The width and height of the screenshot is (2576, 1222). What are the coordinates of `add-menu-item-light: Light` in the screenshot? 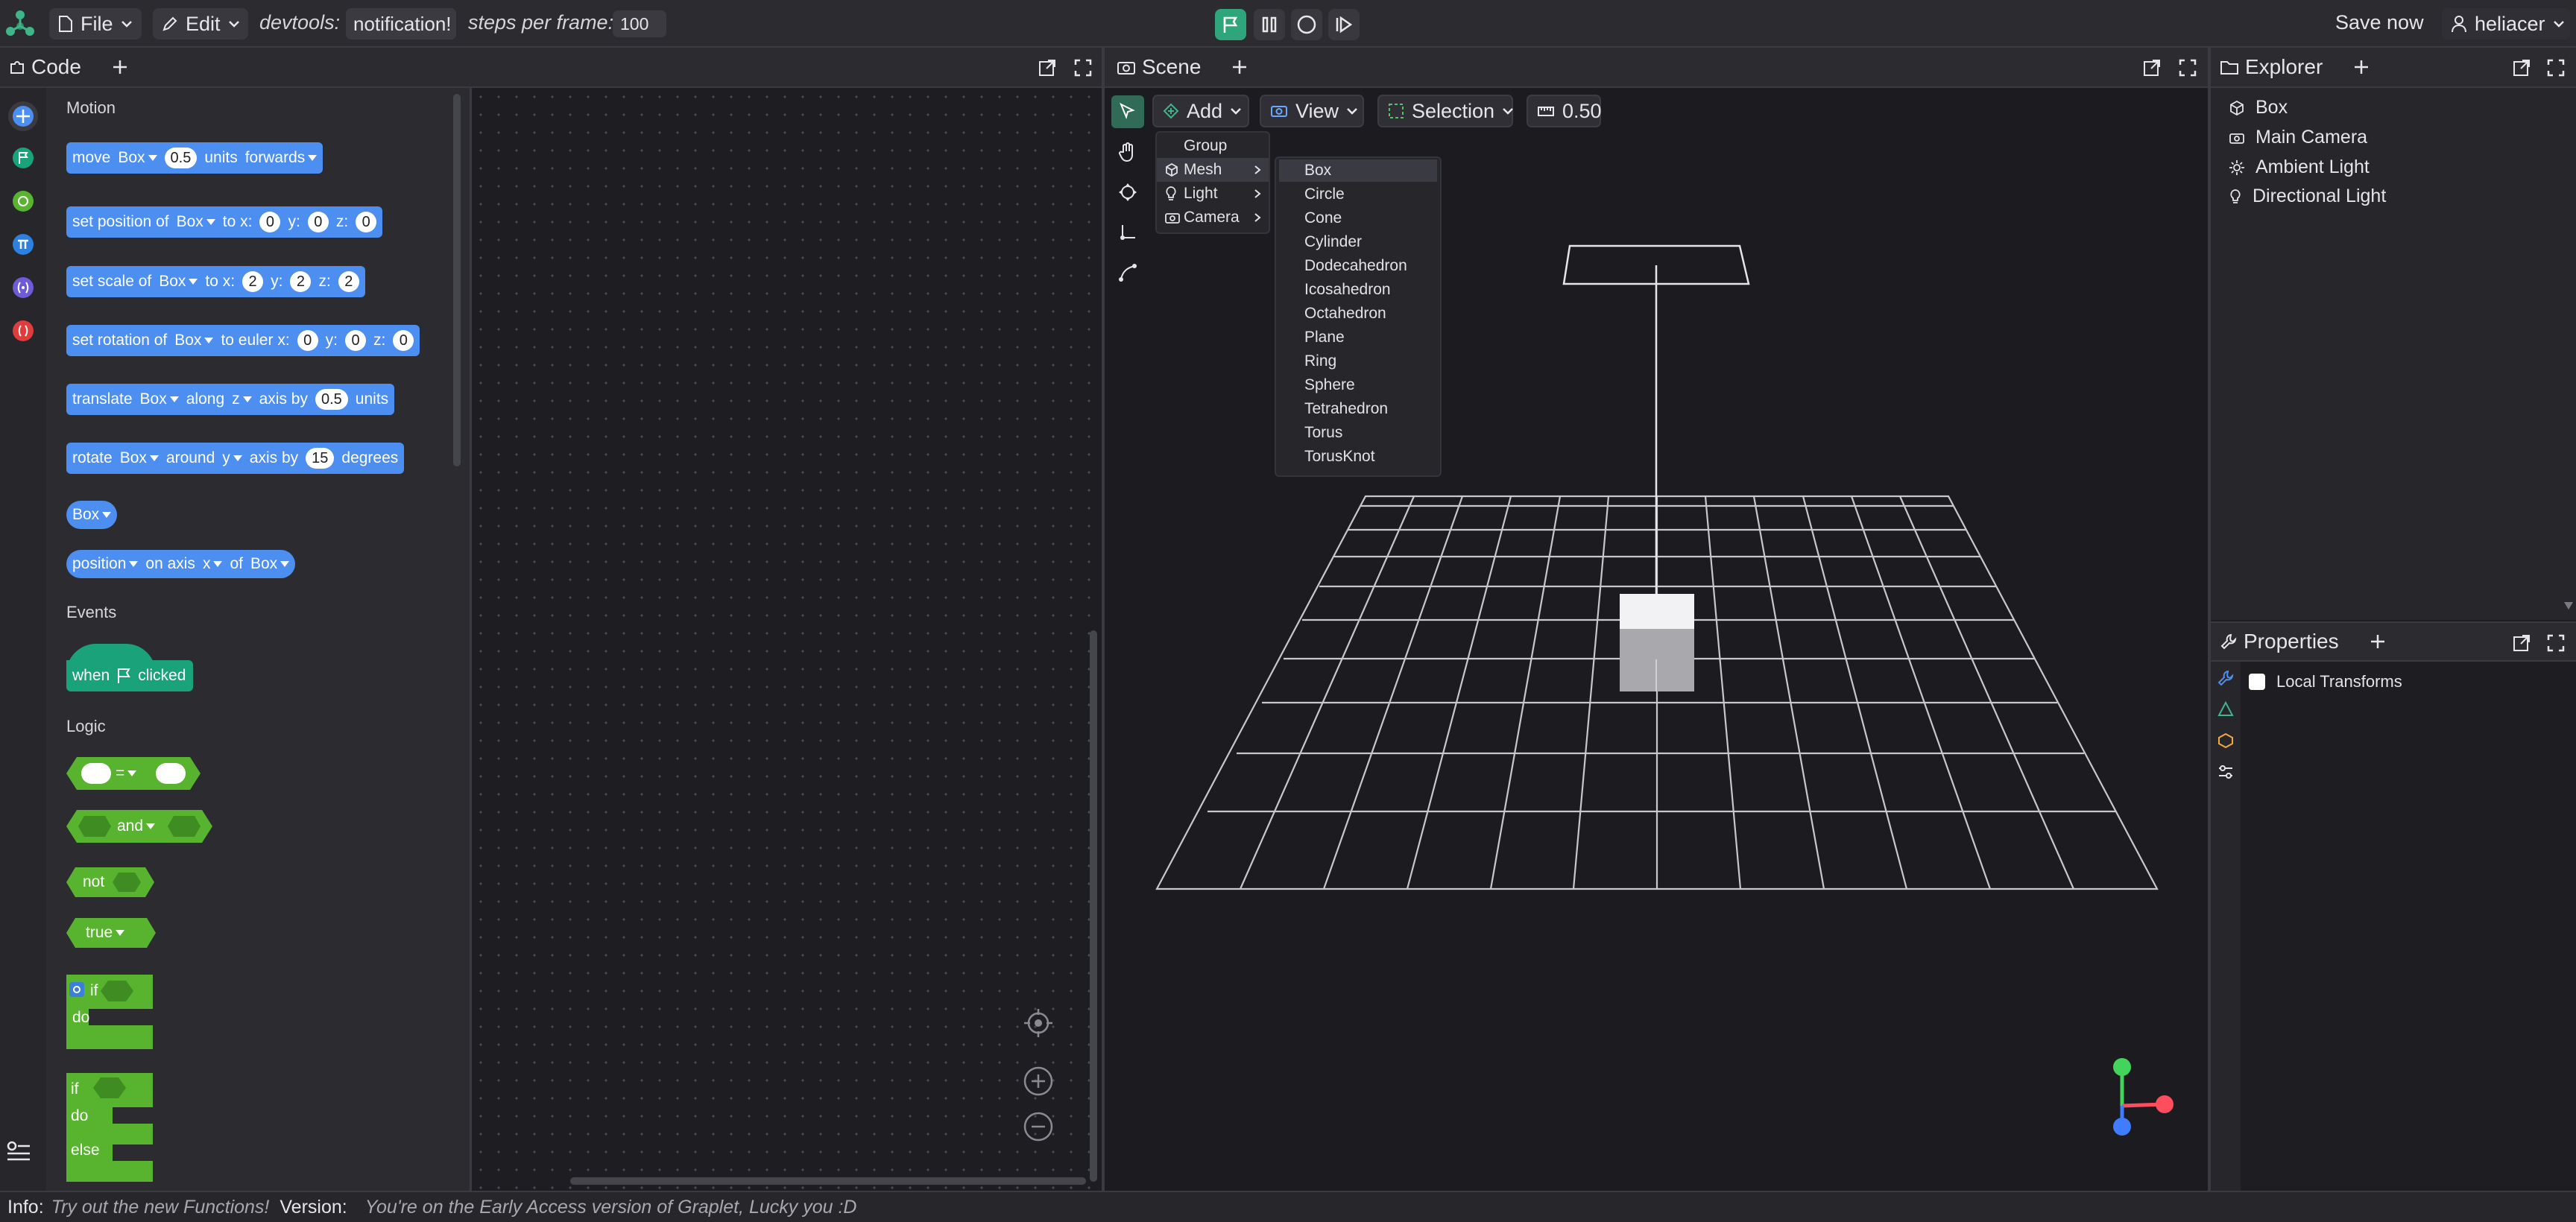 It's located at (1213, 194).